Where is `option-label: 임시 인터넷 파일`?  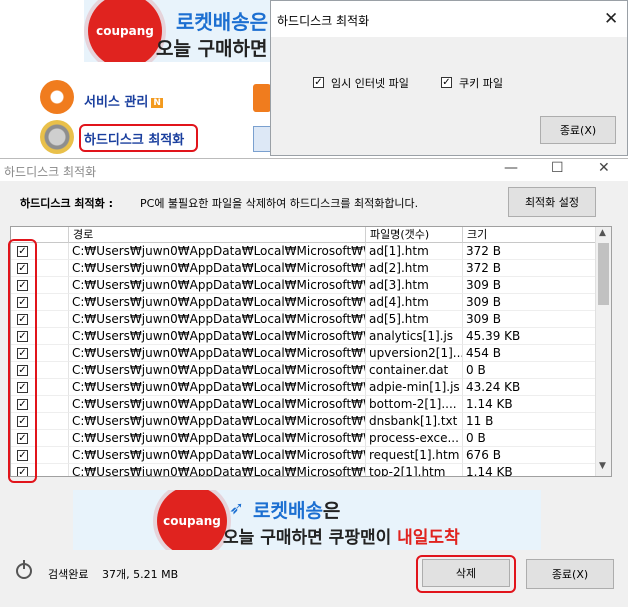
option-label: 임시 인터넷 파일 is located at coordinates (370, 83).